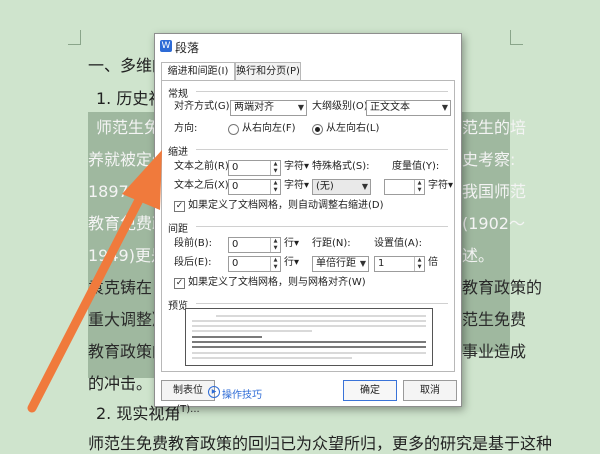  Describe the element at coordinates (494, 319) in the screenshot. I see `hl-line-right: 范生免费` at that location.